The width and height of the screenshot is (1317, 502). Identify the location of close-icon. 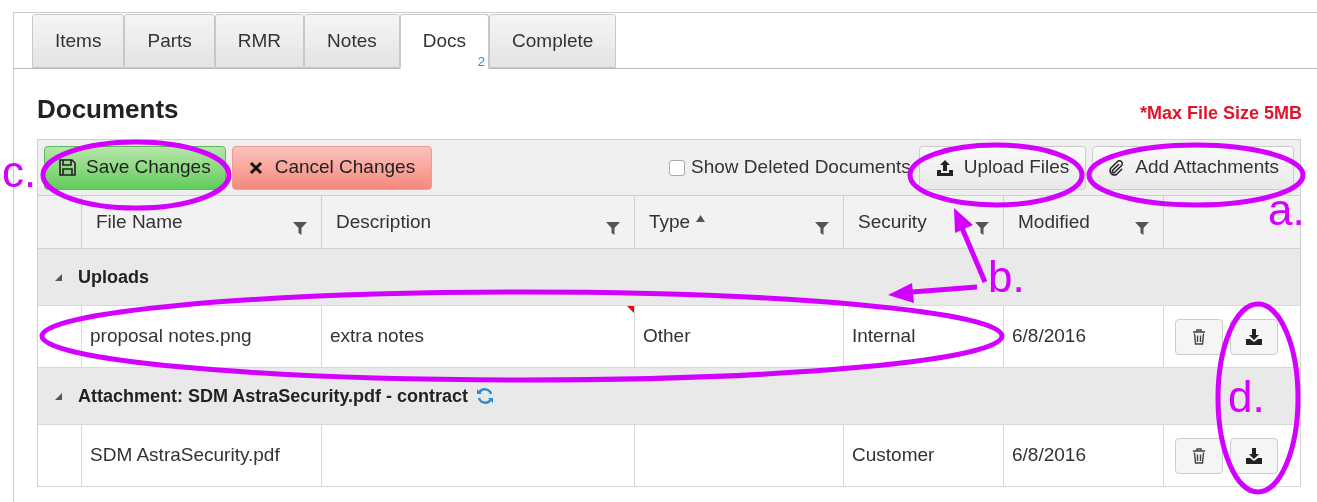
(255, 167).